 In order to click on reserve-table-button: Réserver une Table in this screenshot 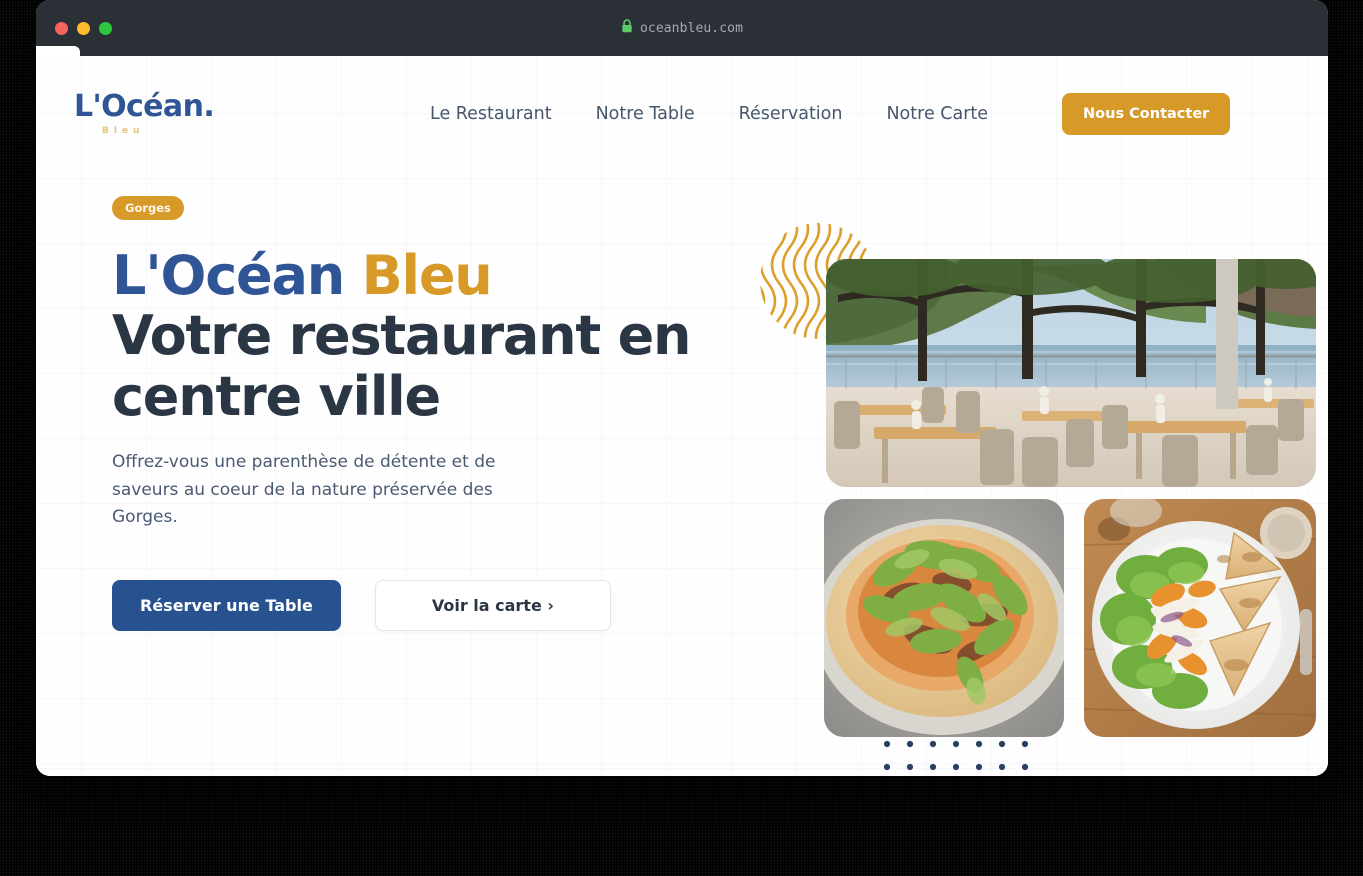, I will do `click(226, 605)`.